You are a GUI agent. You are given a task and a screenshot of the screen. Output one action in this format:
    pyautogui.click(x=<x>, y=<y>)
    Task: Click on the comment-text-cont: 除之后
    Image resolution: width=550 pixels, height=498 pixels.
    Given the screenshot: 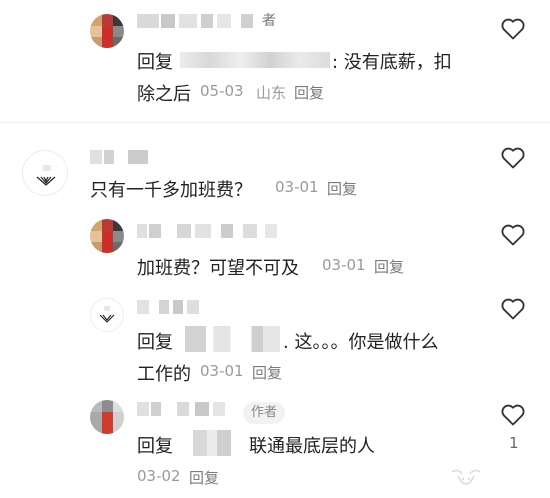 What is the action you would take?
    pyautogui.click(x=164, y=94)
    